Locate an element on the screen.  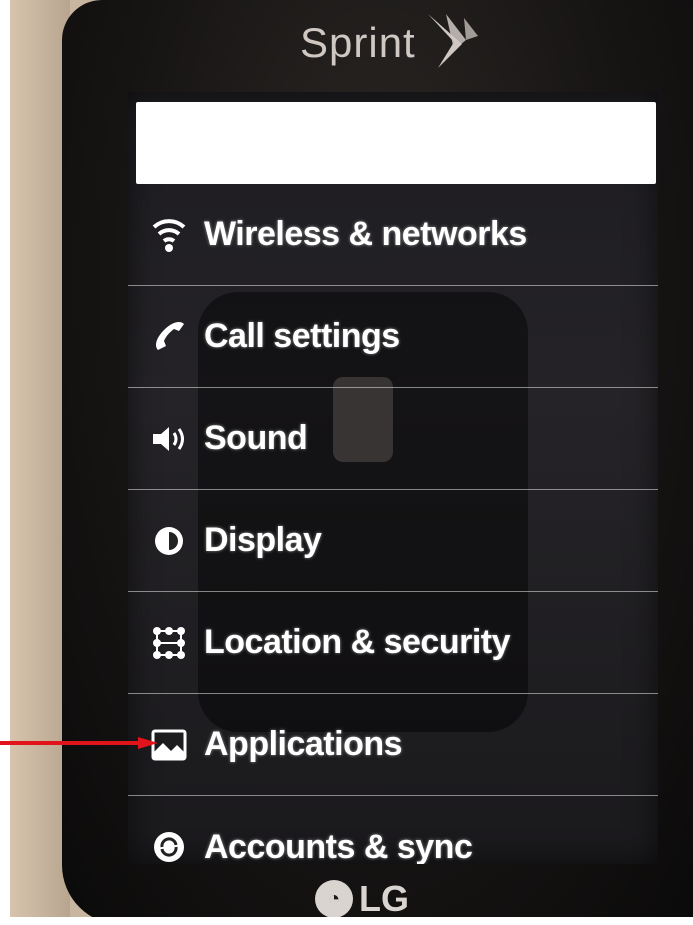
settings-item-location-security: Location & security is located at coordinates (393, 643).